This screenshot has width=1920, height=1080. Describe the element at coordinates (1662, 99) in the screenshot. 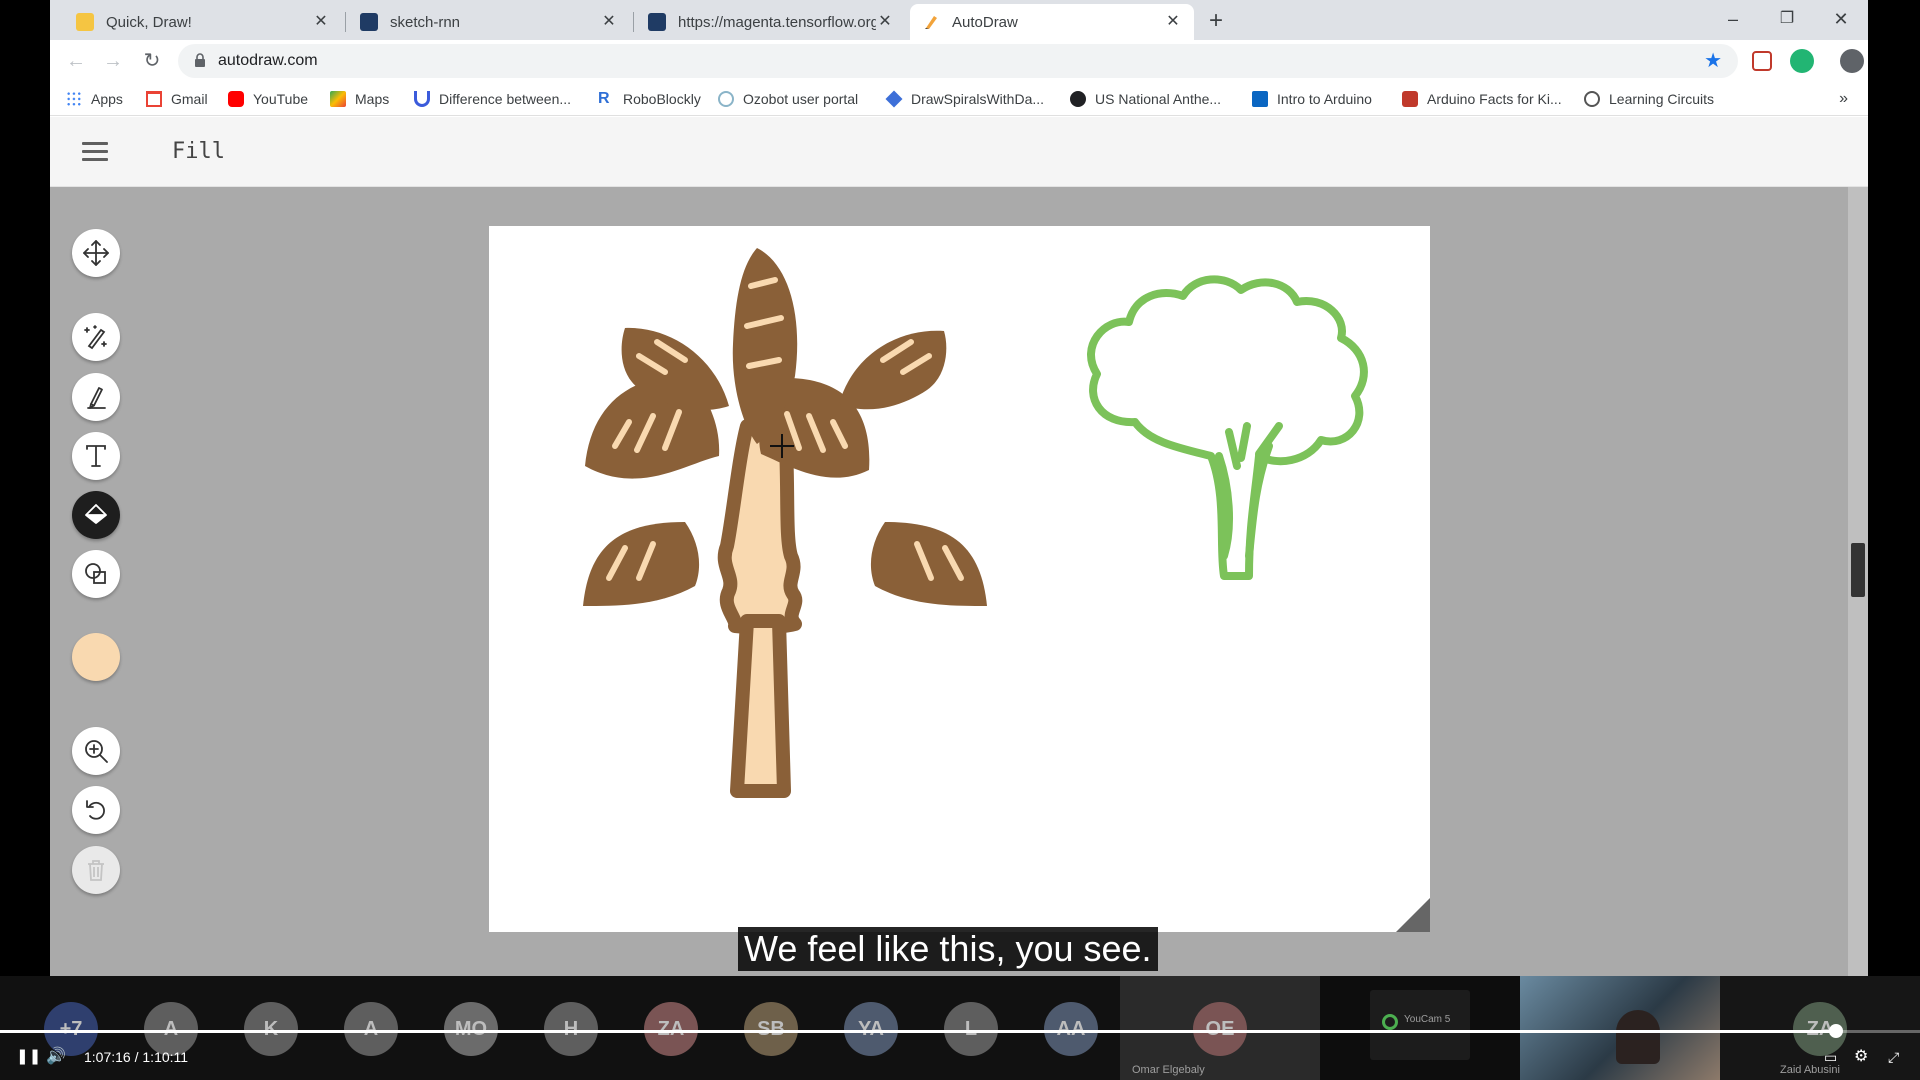

I see `bookmark-label: Learning Circuits` at that location.